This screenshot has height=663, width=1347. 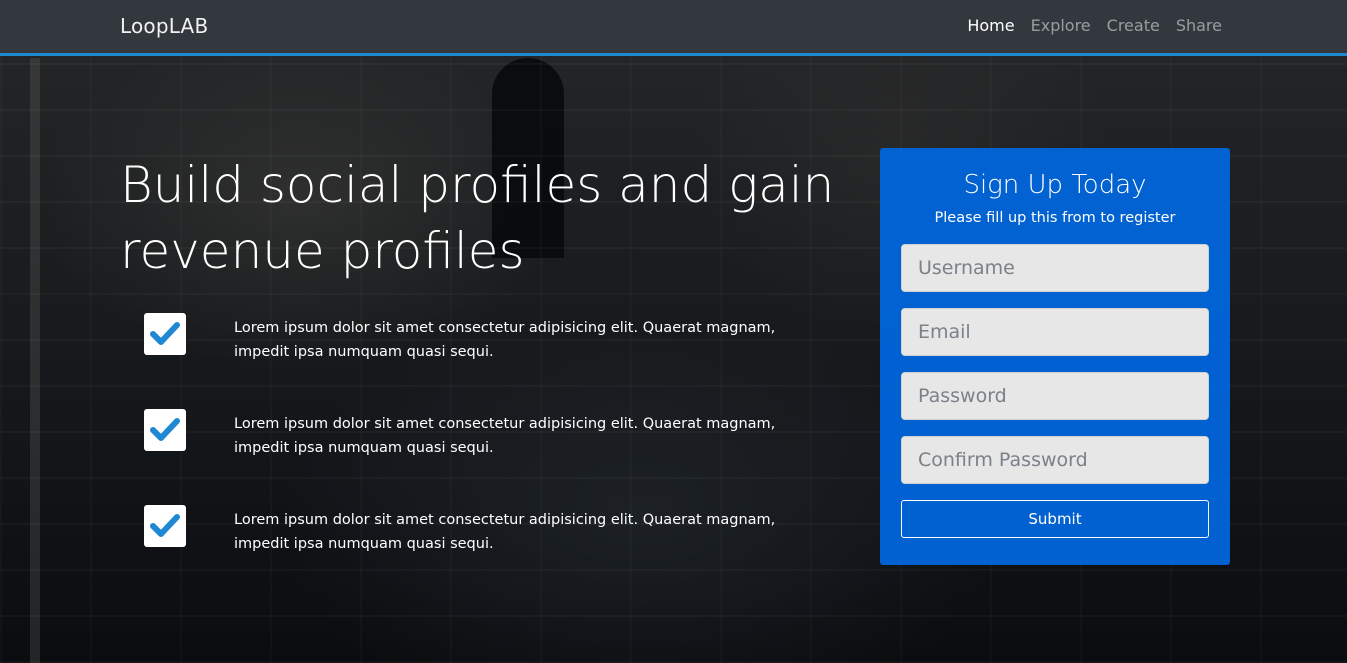 I want to click on nav-home-link: Home, so click(x=990, y=25).